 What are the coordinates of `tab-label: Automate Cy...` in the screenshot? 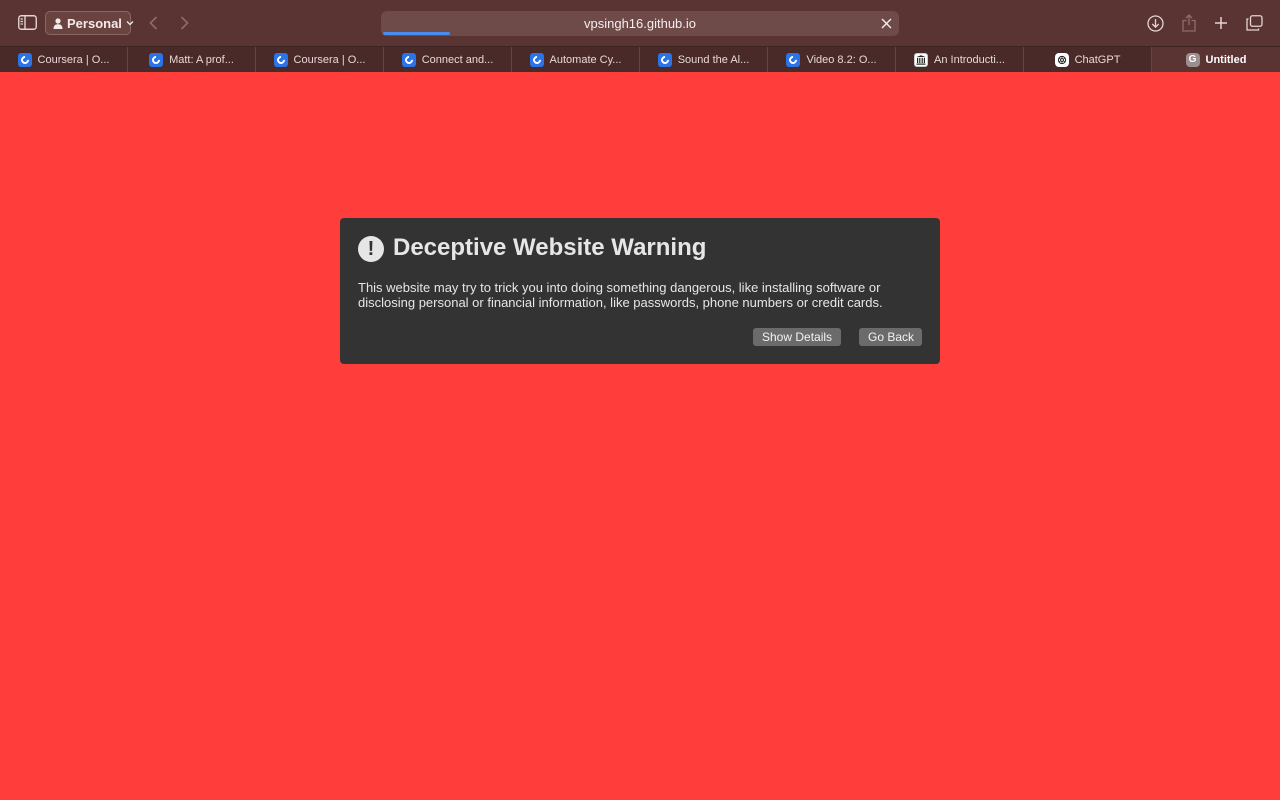 It's located at (585, 59).